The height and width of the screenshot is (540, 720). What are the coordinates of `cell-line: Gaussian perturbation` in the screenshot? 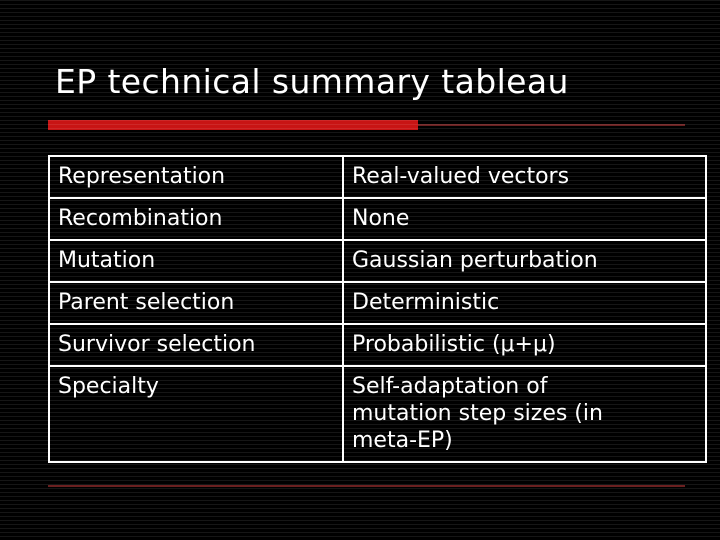 It's located at (475, 260).